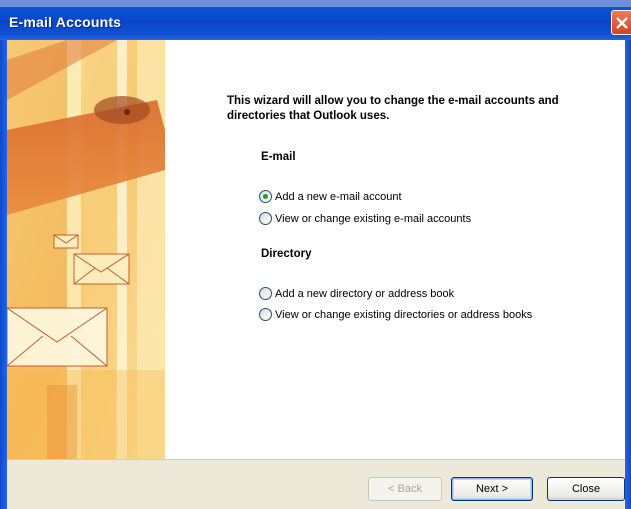 The height and width of the screenshot is (509, 631). What do you see at coordinates (315, 20) in the screenshot?
I see `title-bar: E-mail Accounts` at bounding box center [315, 20].